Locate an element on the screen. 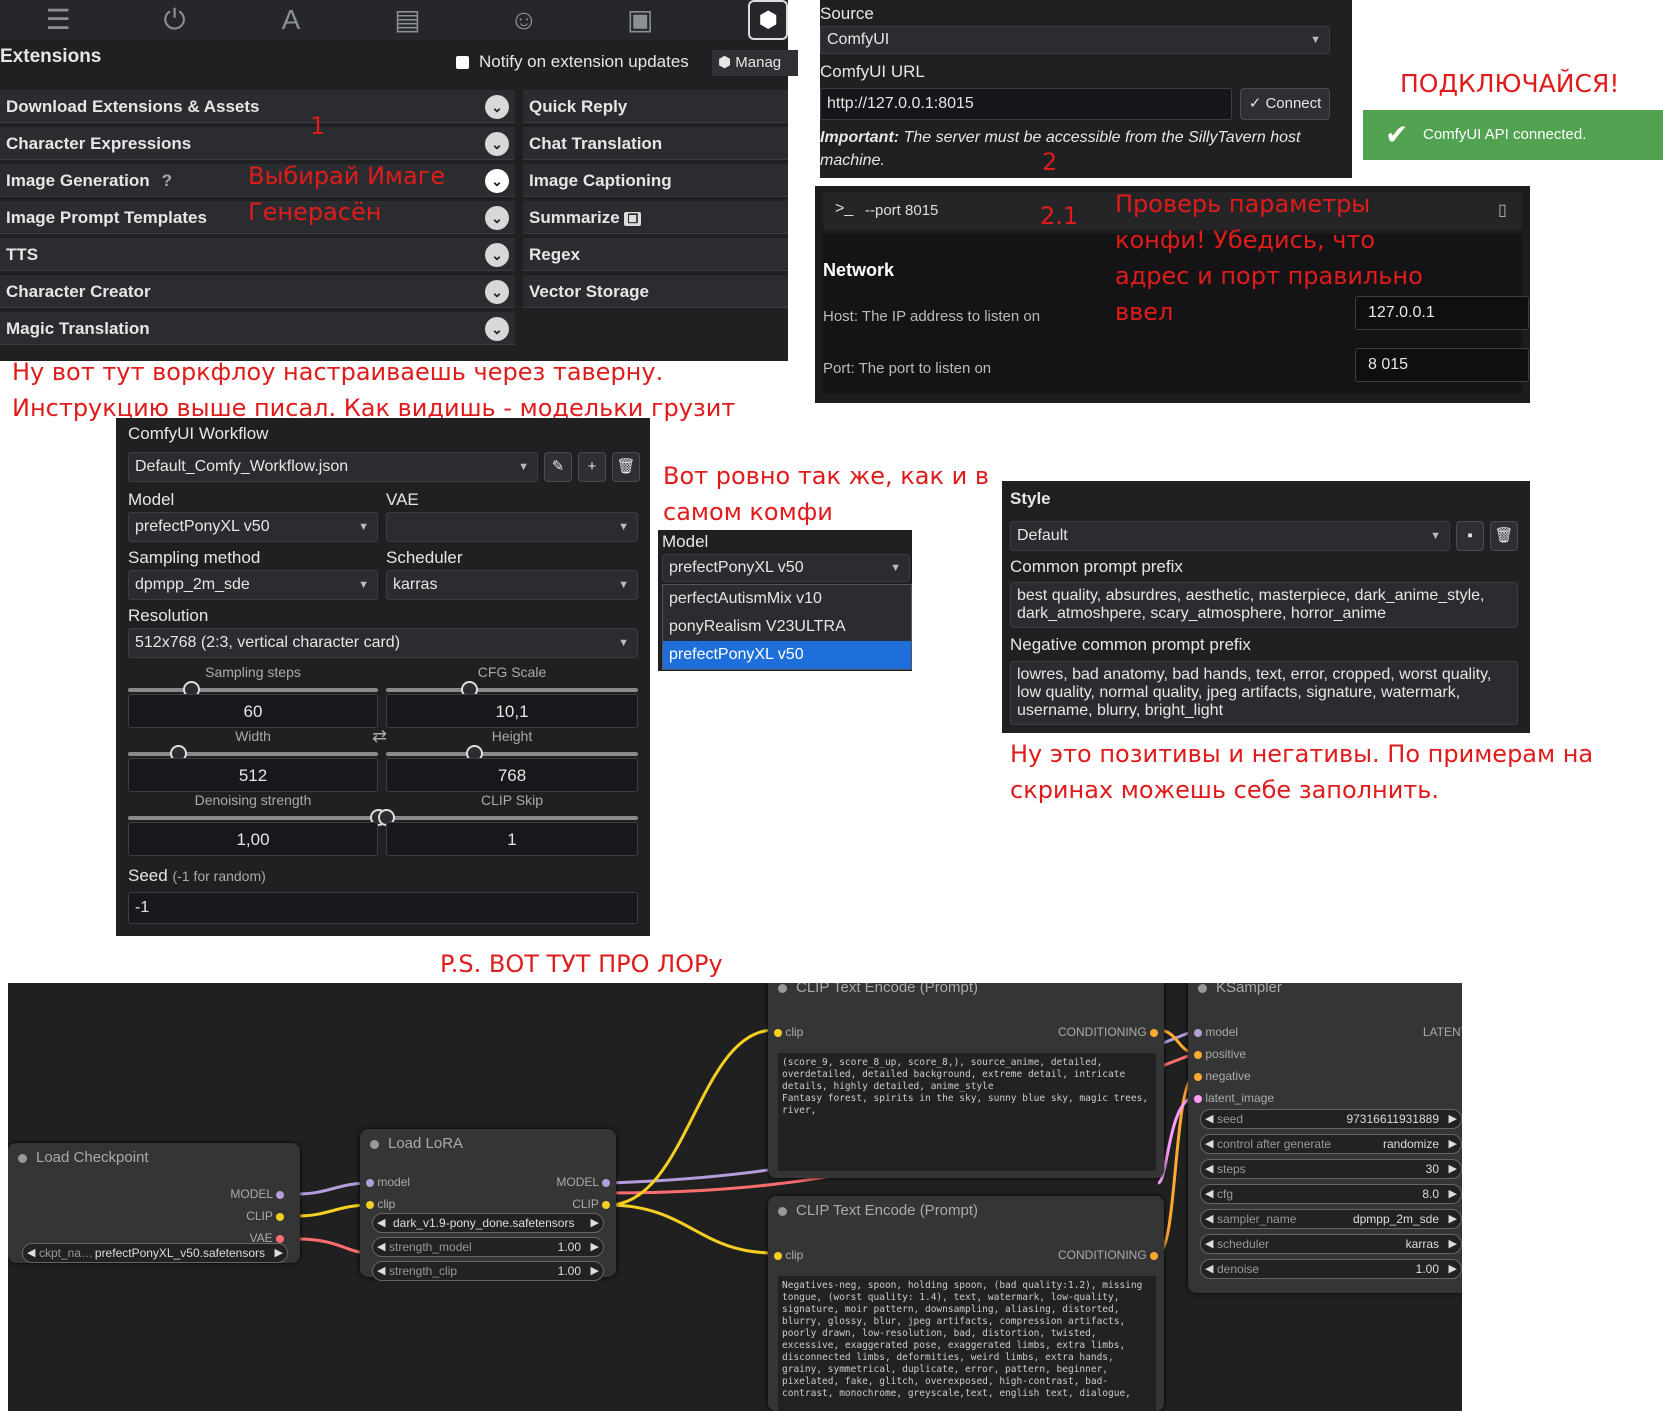 Image resolution: width=1663 pixels, height=1411 pixels. strength-clip-widget: ◀ strength_clip 1.00 ▶ is located at coordinates (488, 1271).